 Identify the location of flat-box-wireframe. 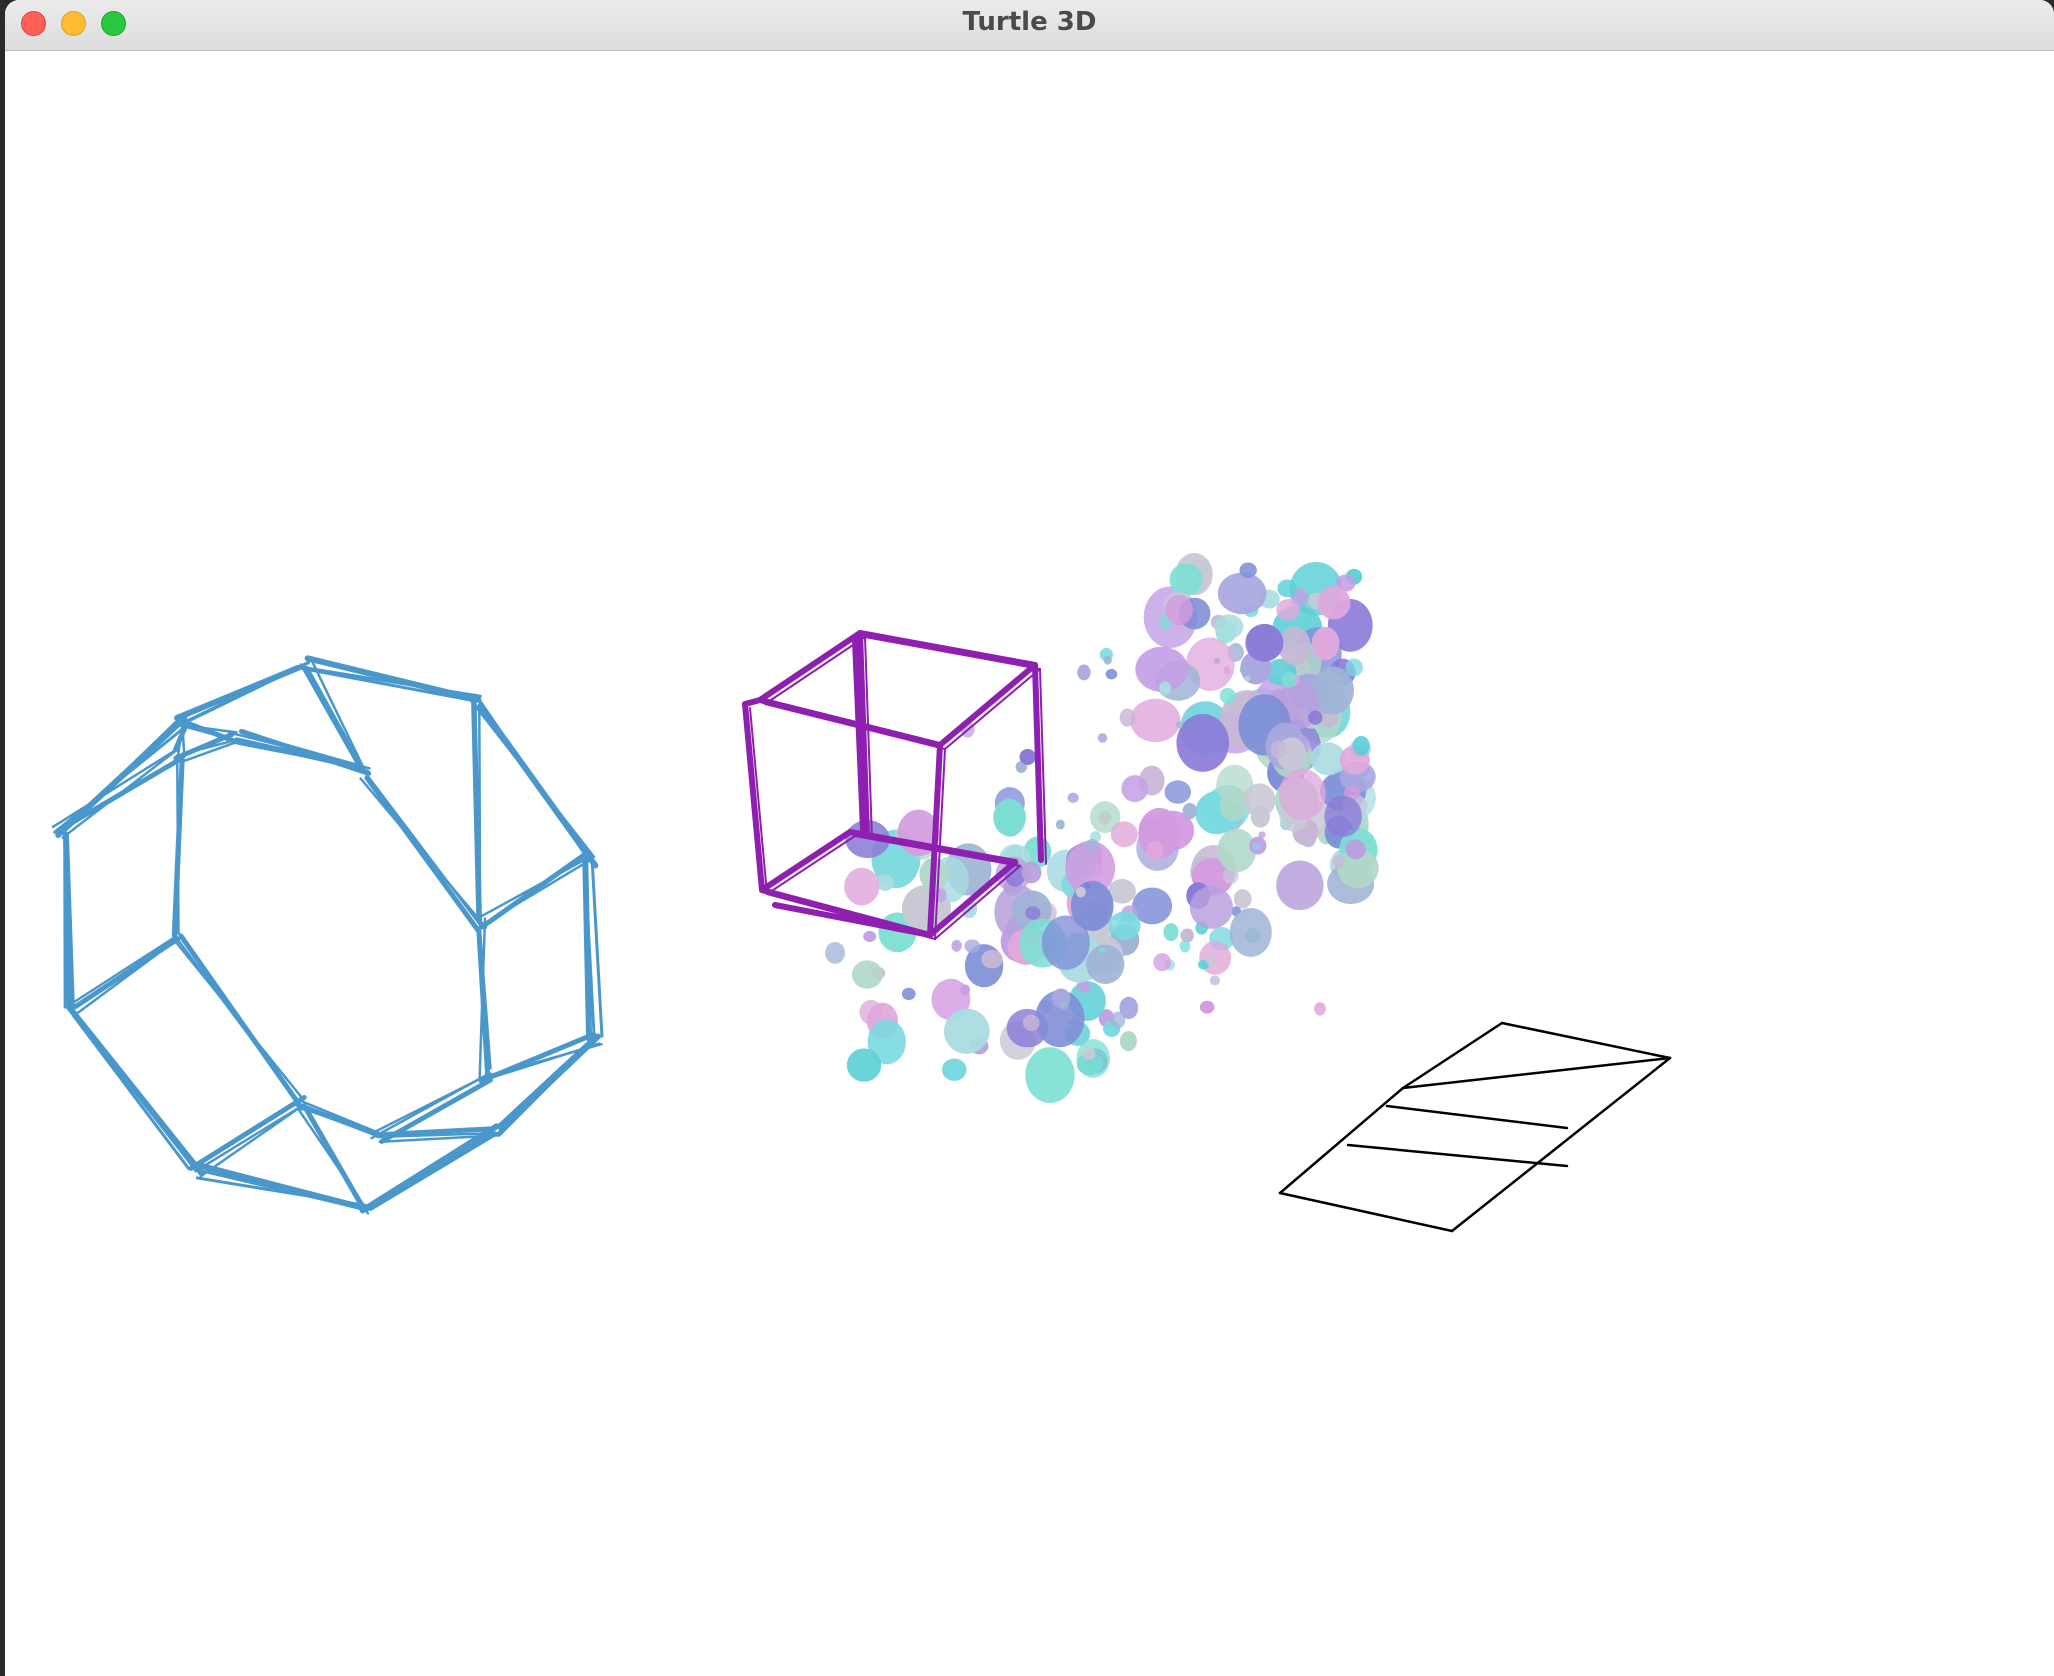
(1475, 1127).